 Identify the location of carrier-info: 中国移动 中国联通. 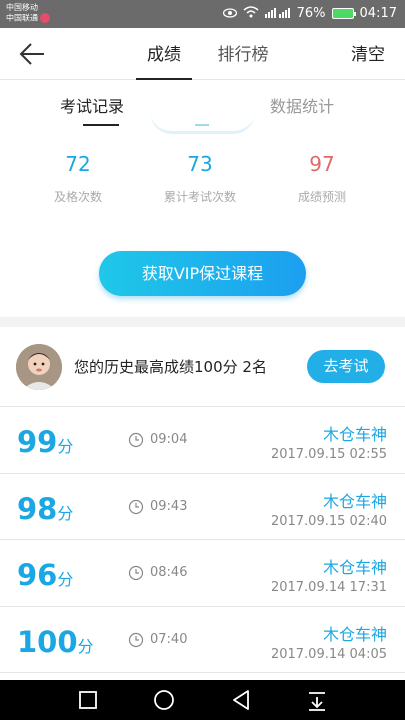
(28, 13).